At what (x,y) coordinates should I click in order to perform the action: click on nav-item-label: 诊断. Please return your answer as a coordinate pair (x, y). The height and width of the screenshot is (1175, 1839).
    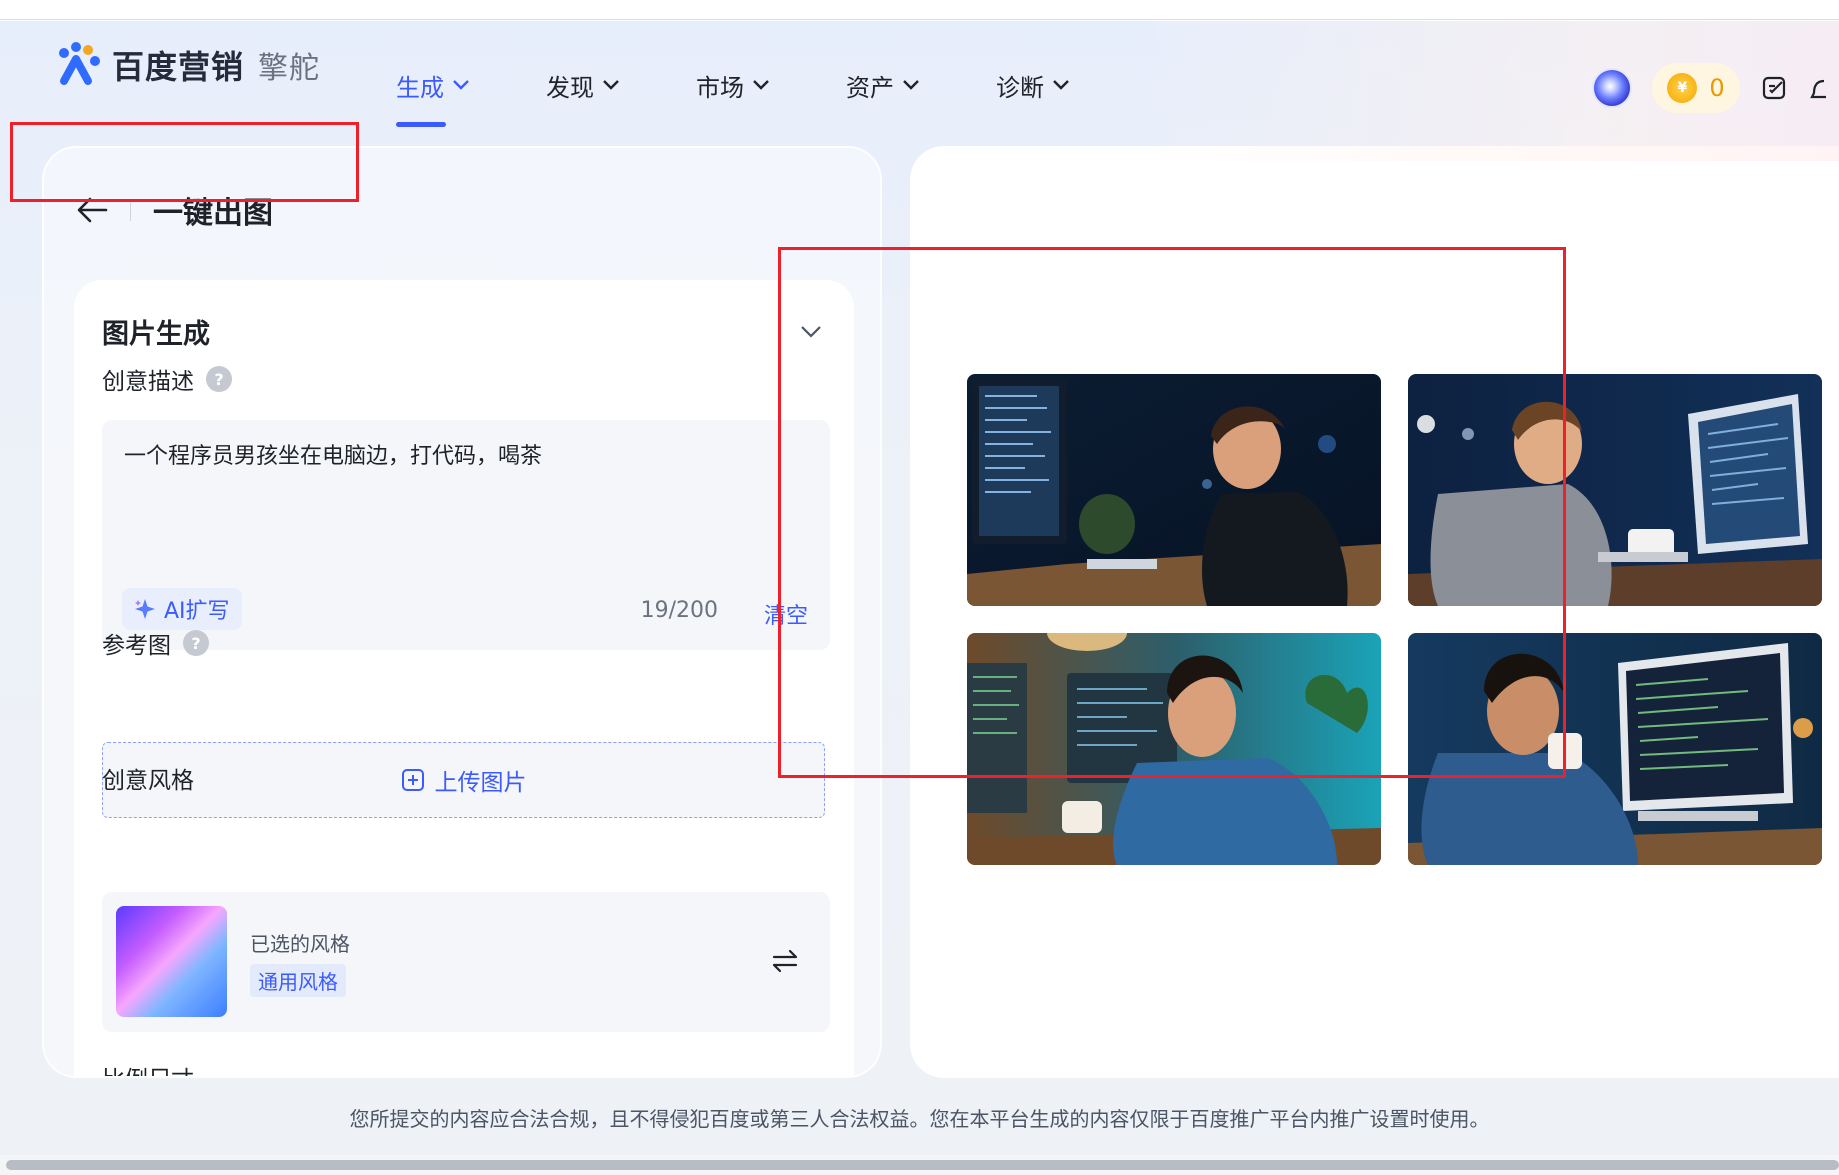
    Looking at the image, I should click on (1020, 87).